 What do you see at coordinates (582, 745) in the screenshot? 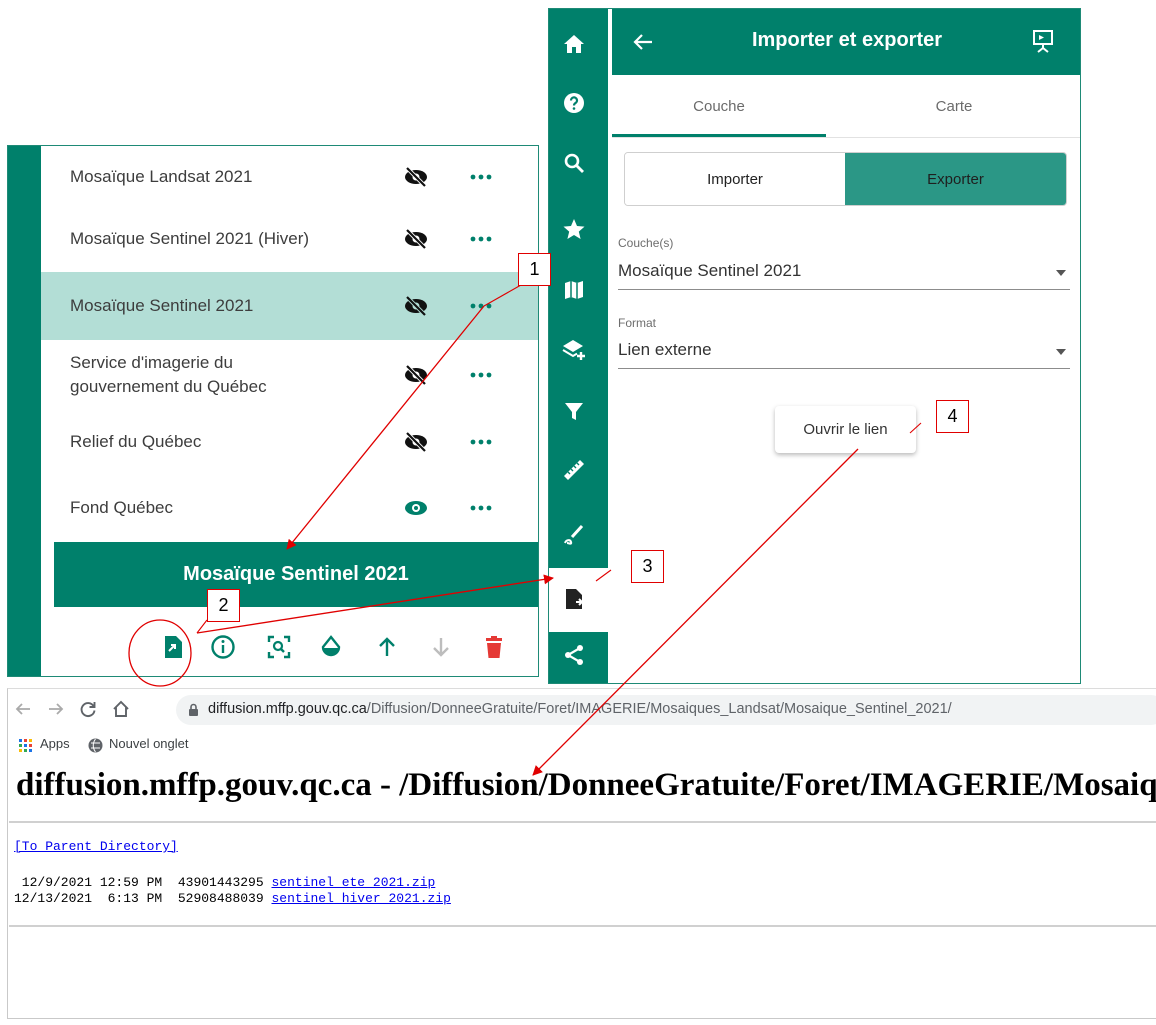
I see `bookmarks-bar: Apps Nouvel onglet` at bounding box center [582, 745].